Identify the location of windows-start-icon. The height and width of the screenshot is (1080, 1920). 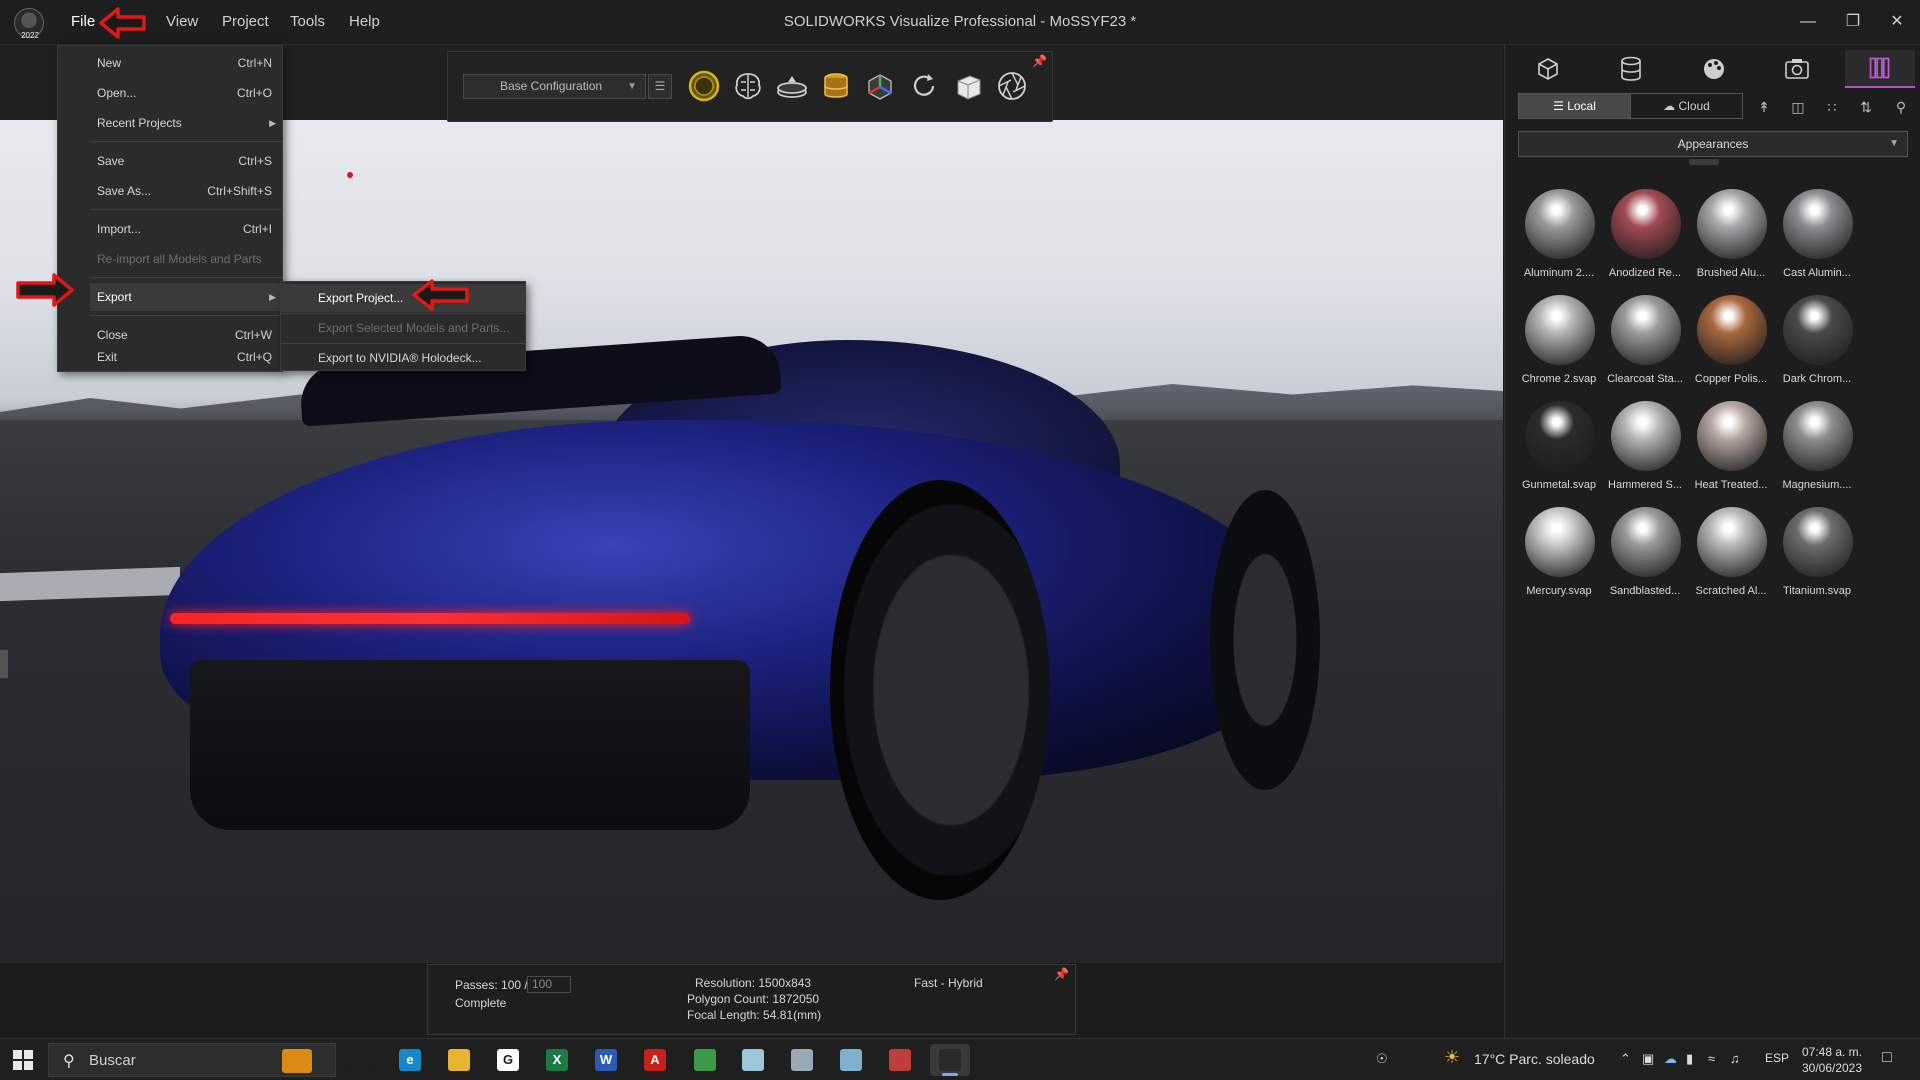
(23, 1060).